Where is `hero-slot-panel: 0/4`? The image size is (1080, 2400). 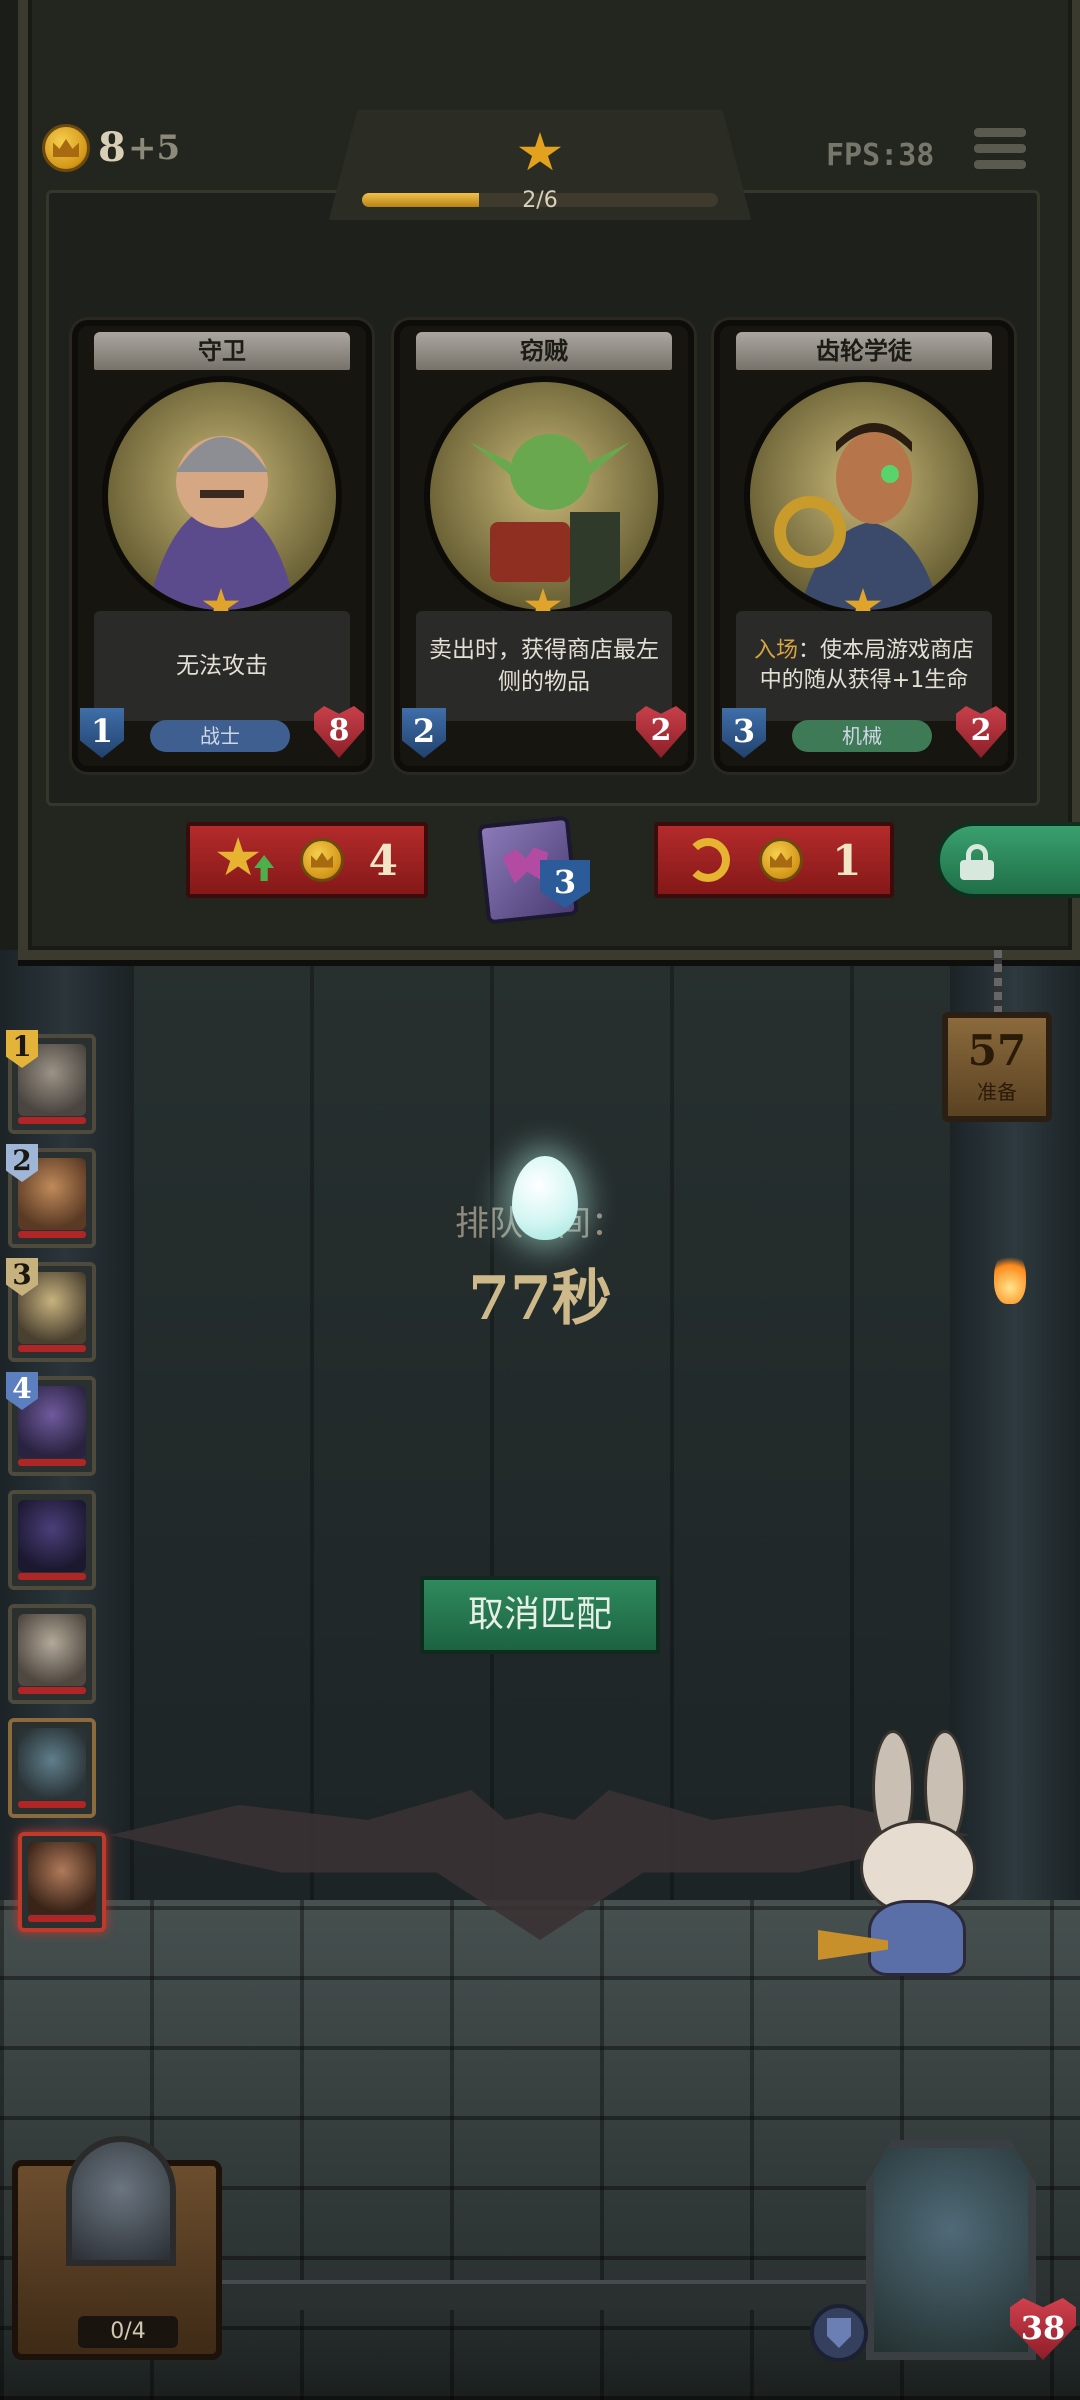
hero-slot-panel: 0/4 is located at coordinates (117, 2248).